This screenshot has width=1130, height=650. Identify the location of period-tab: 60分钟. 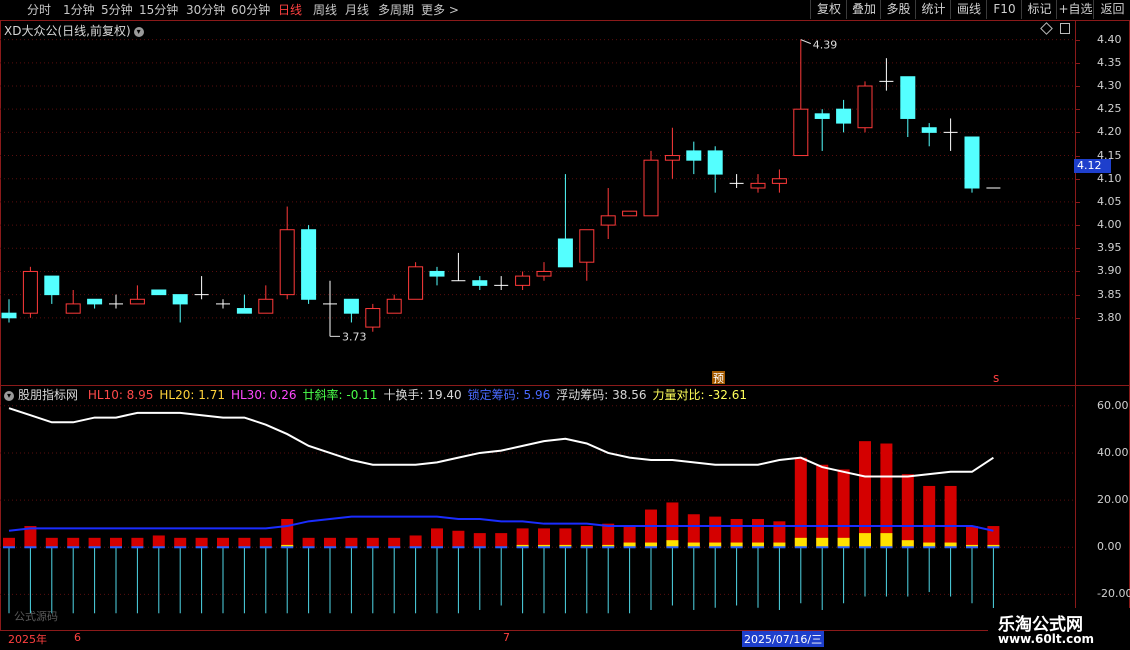
(250, 10).